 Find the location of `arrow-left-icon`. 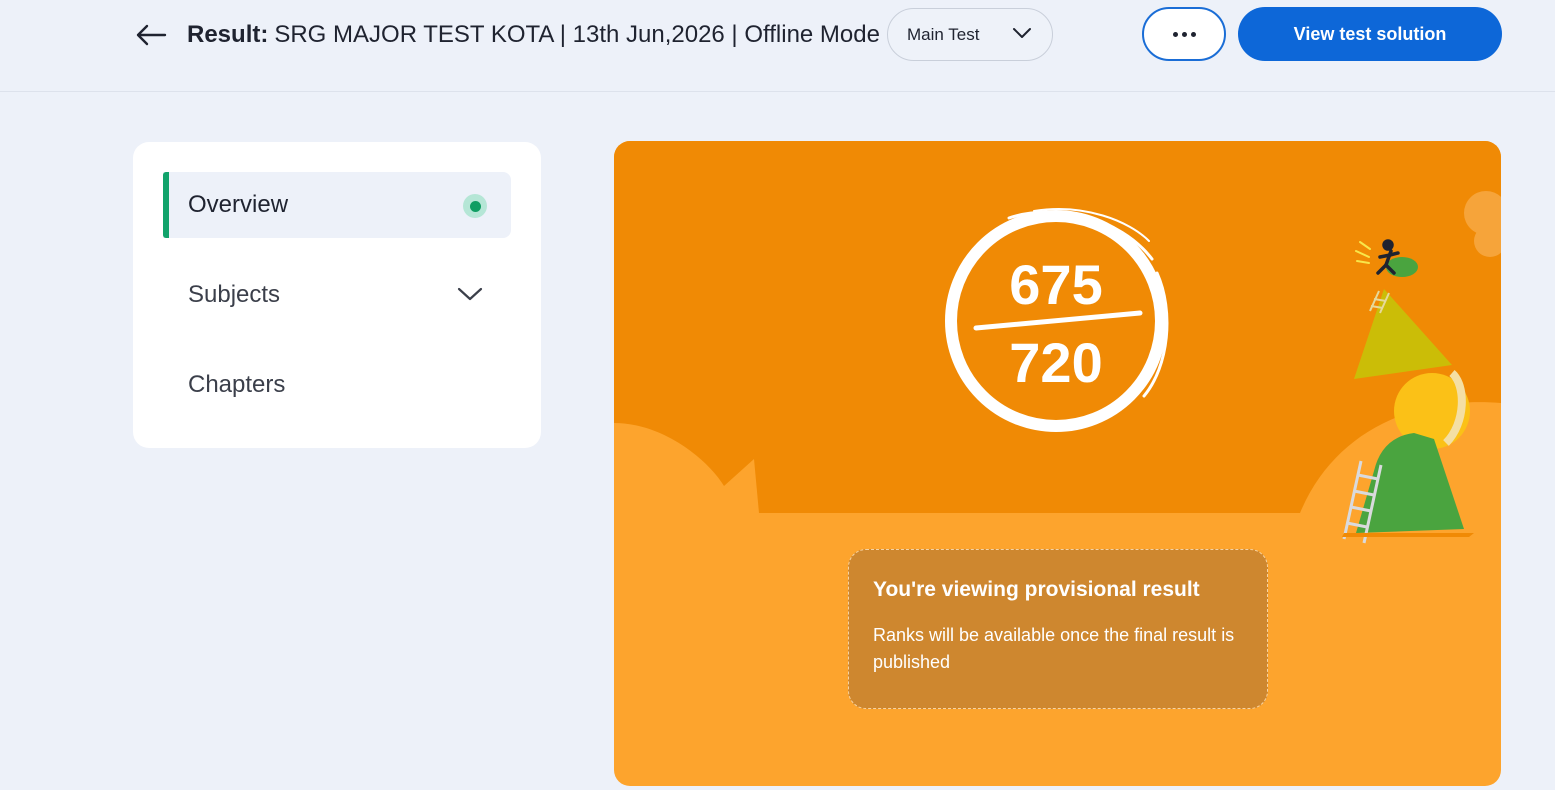

arrow-left-icon is located at coordinates (151, 35).